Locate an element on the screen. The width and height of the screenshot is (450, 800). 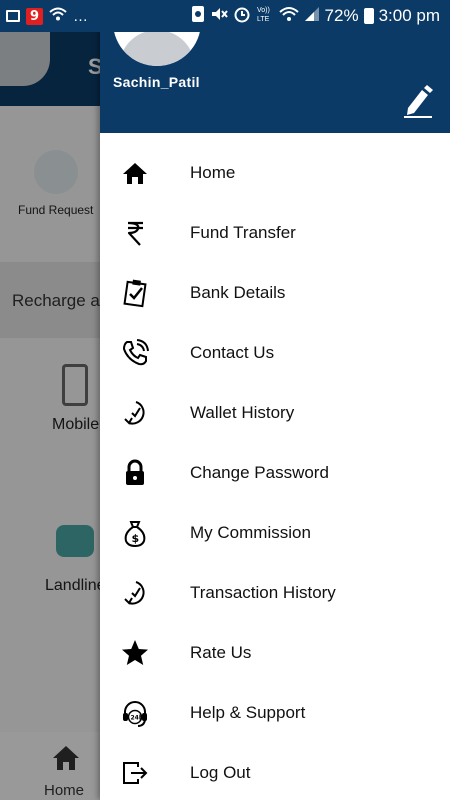
username: Sachin_Patil is located at coordinates (156, 82).